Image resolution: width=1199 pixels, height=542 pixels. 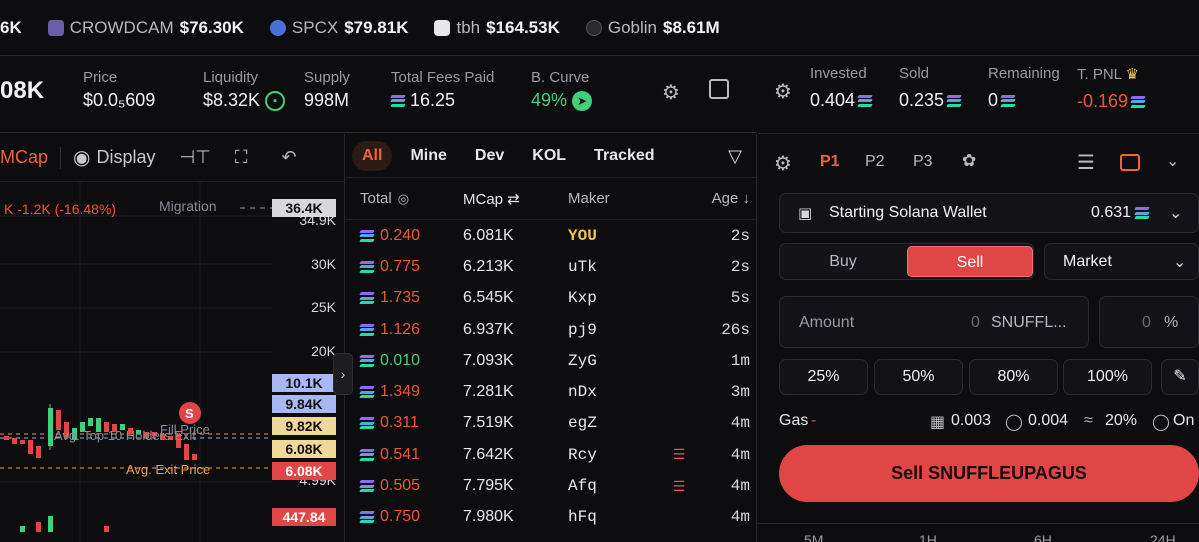 I want to click on trade-maker: pj9, so click(x=613, y=330).